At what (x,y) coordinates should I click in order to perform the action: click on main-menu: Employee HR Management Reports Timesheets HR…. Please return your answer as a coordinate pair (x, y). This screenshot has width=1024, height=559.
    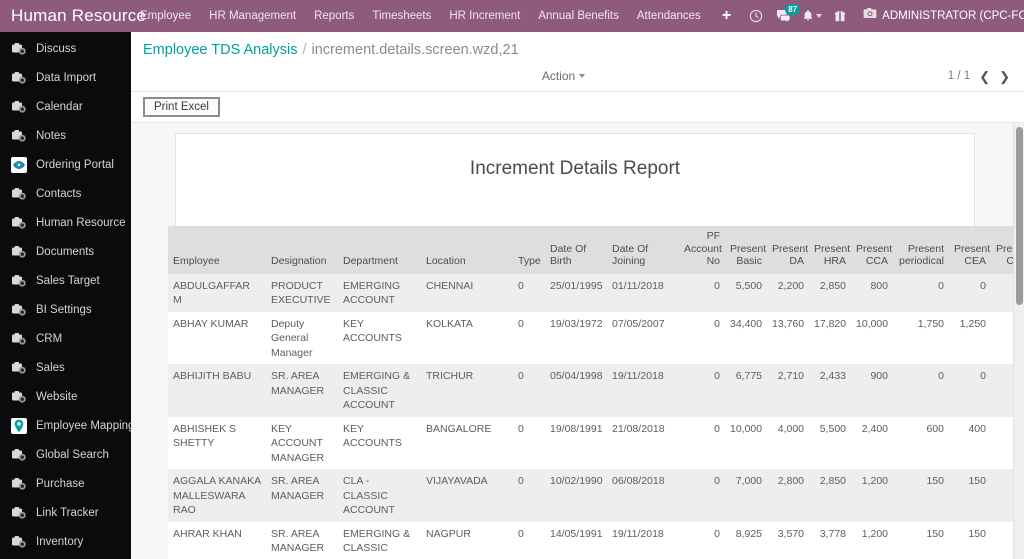
    Looking at the image, I should click on (420, 16).